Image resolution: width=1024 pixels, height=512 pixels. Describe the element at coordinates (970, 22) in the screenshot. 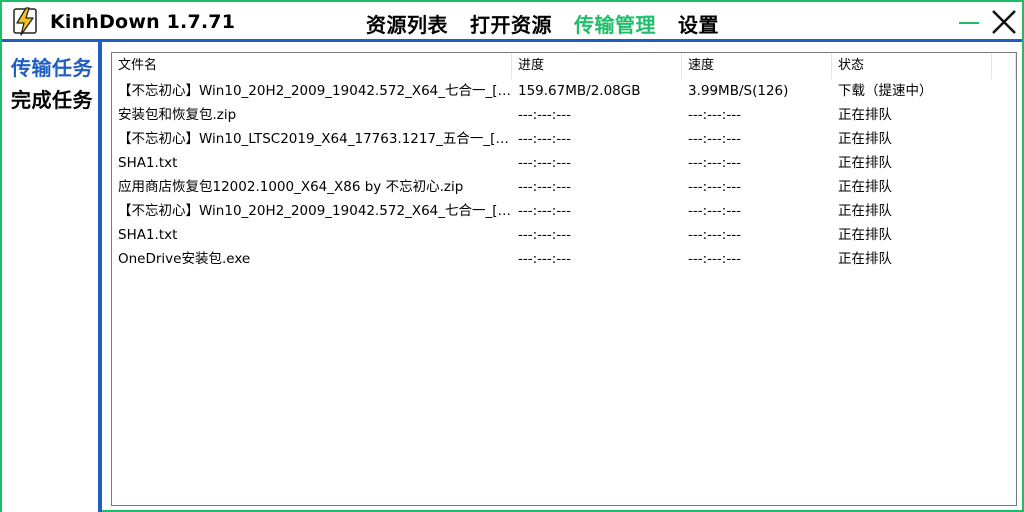

I see `minimize-icon` at that location.